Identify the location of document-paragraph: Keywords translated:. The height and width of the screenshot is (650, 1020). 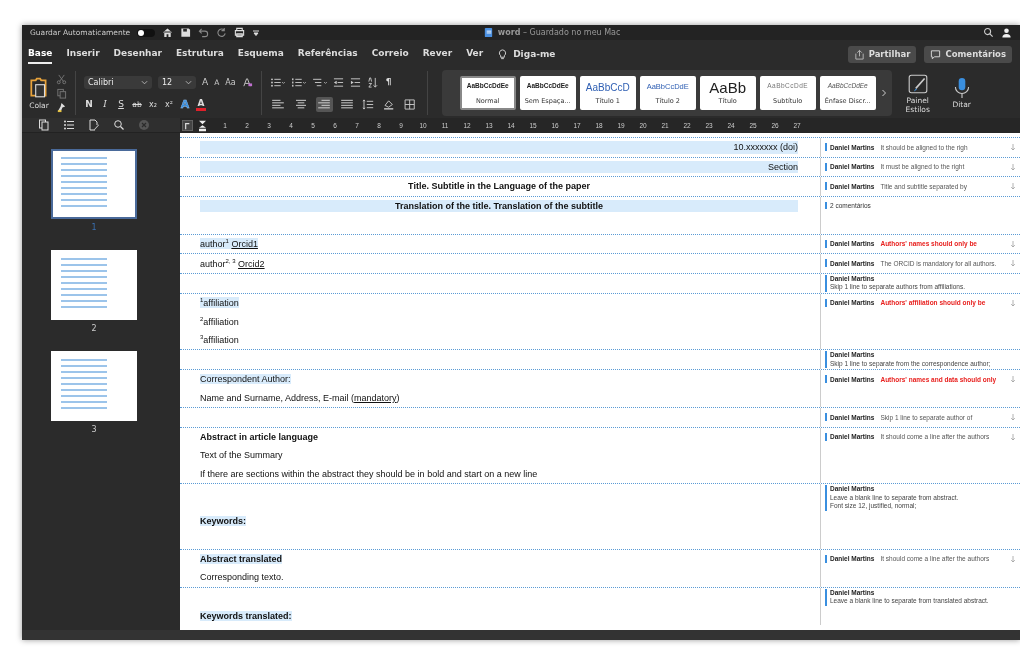
(246, 615).